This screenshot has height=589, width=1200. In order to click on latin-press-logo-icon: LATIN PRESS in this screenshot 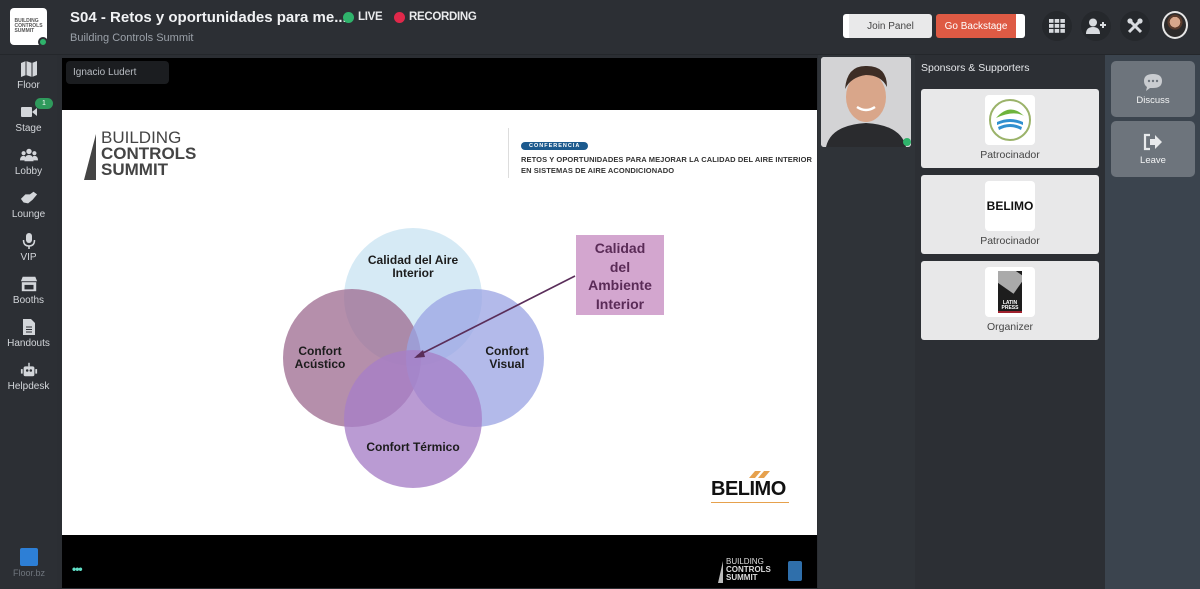, I will do `click(1010, 292)`.